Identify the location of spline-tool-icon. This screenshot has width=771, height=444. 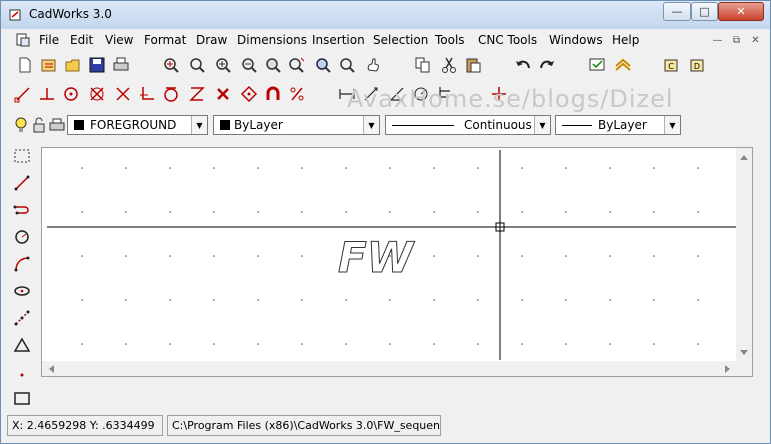
(22, 318).